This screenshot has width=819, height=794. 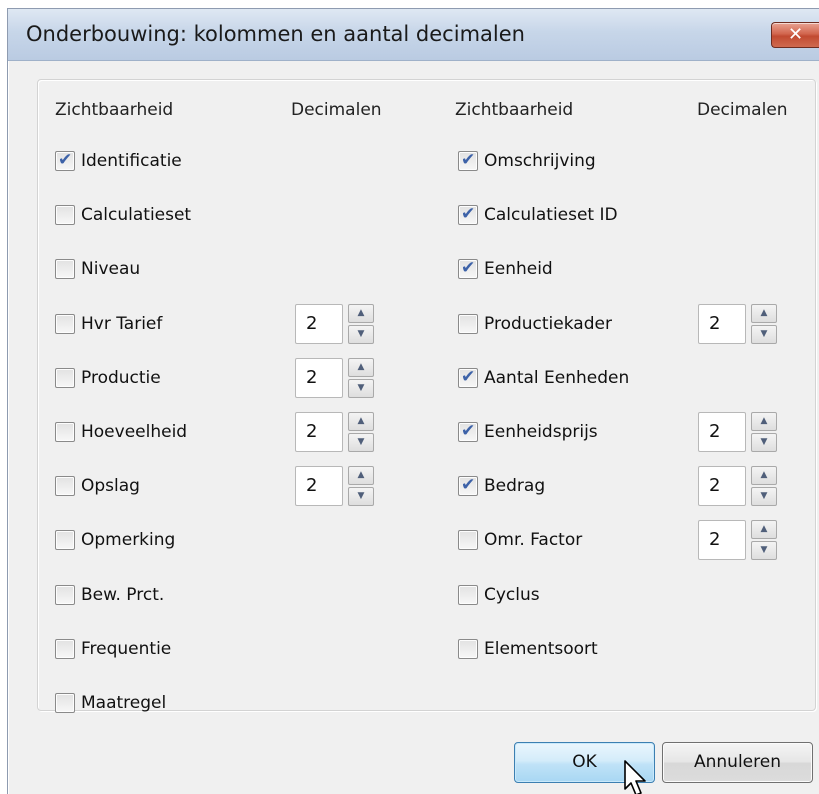 I want to click on checkbox-label: Opslag, so click(x=110, y=486).